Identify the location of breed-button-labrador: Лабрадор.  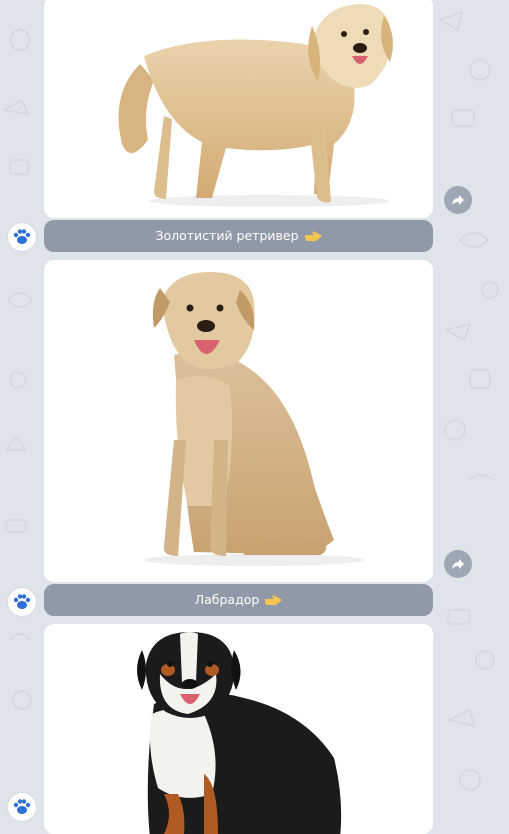
(238, 600).